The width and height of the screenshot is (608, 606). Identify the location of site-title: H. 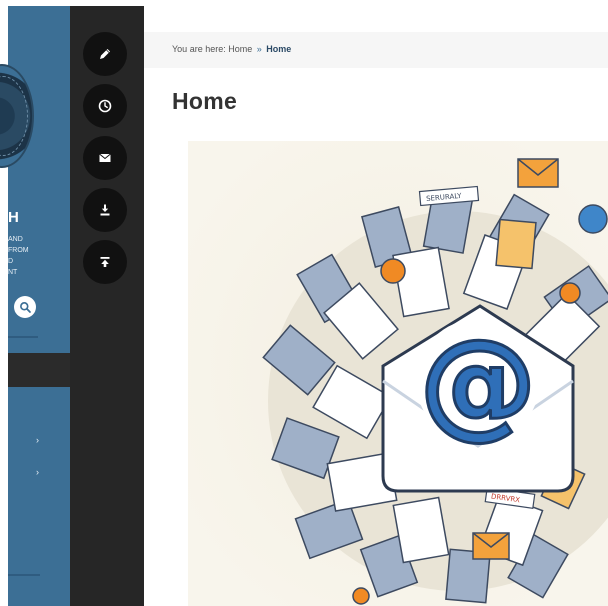
(14, 217).